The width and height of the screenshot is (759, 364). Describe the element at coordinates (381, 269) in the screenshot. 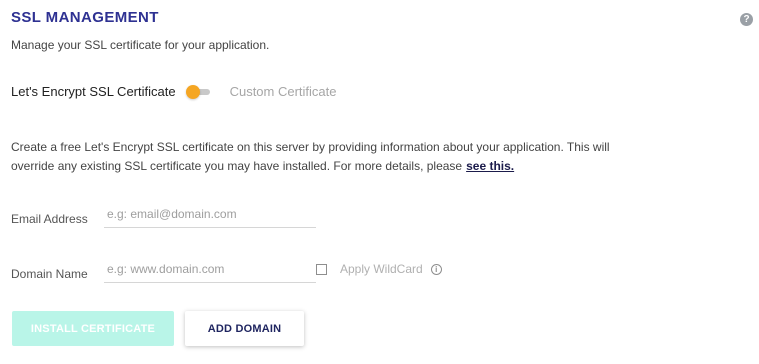

I see `wildcard-label: Apply WildCard` at that location.